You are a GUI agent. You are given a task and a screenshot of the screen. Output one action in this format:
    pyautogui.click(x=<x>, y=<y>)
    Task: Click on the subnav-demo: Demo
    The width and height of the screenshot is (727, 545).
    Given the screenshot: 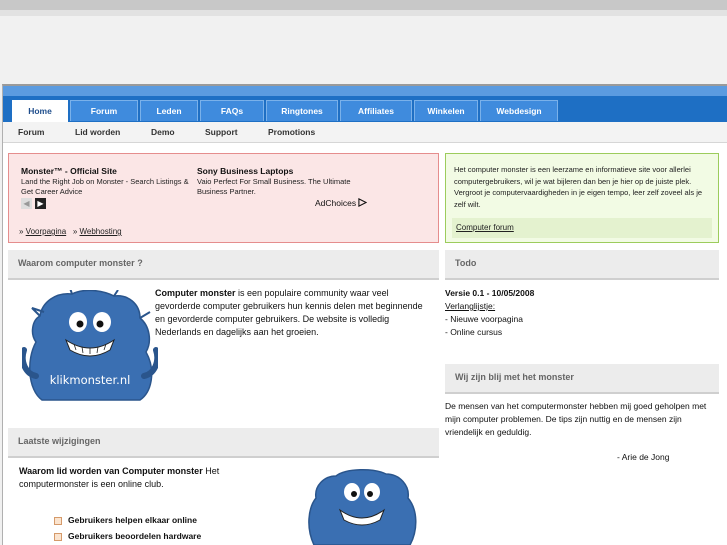 What is the action you would take?
    pyautogui.click(x=163, y=132)
    